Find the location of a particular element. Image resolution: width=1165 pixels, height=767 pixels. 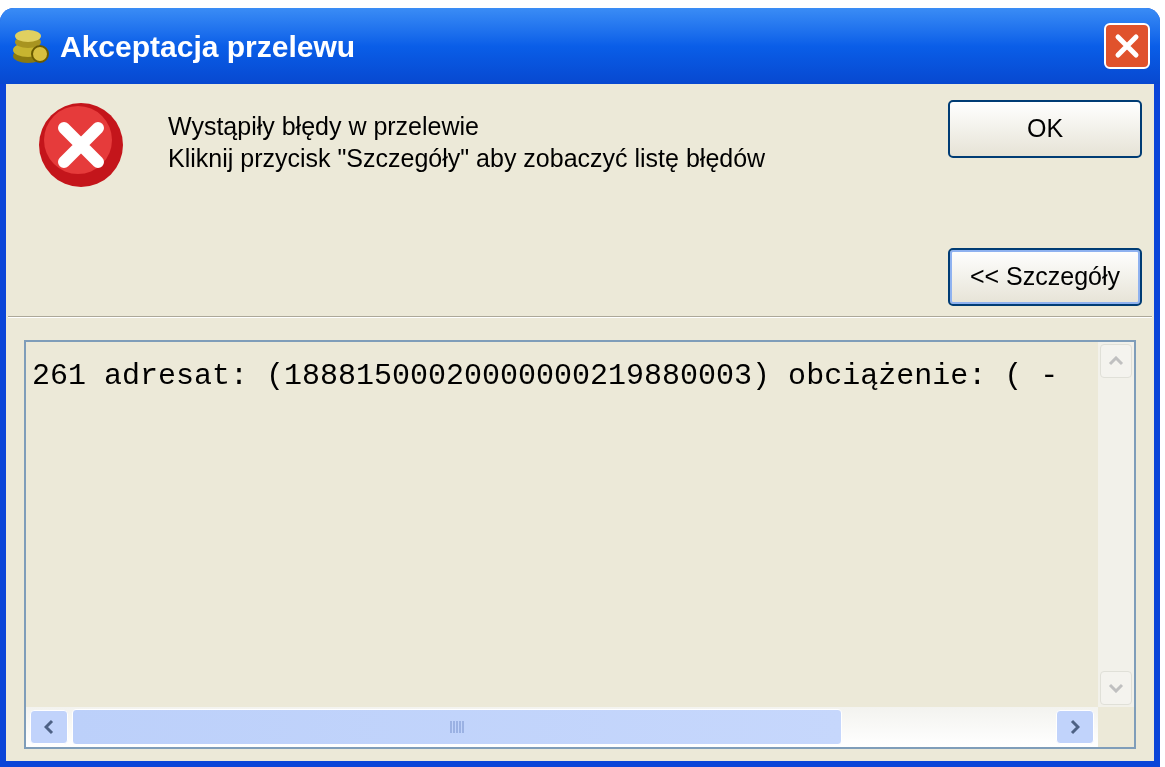

error-icon is located at coordinates (81, 145).